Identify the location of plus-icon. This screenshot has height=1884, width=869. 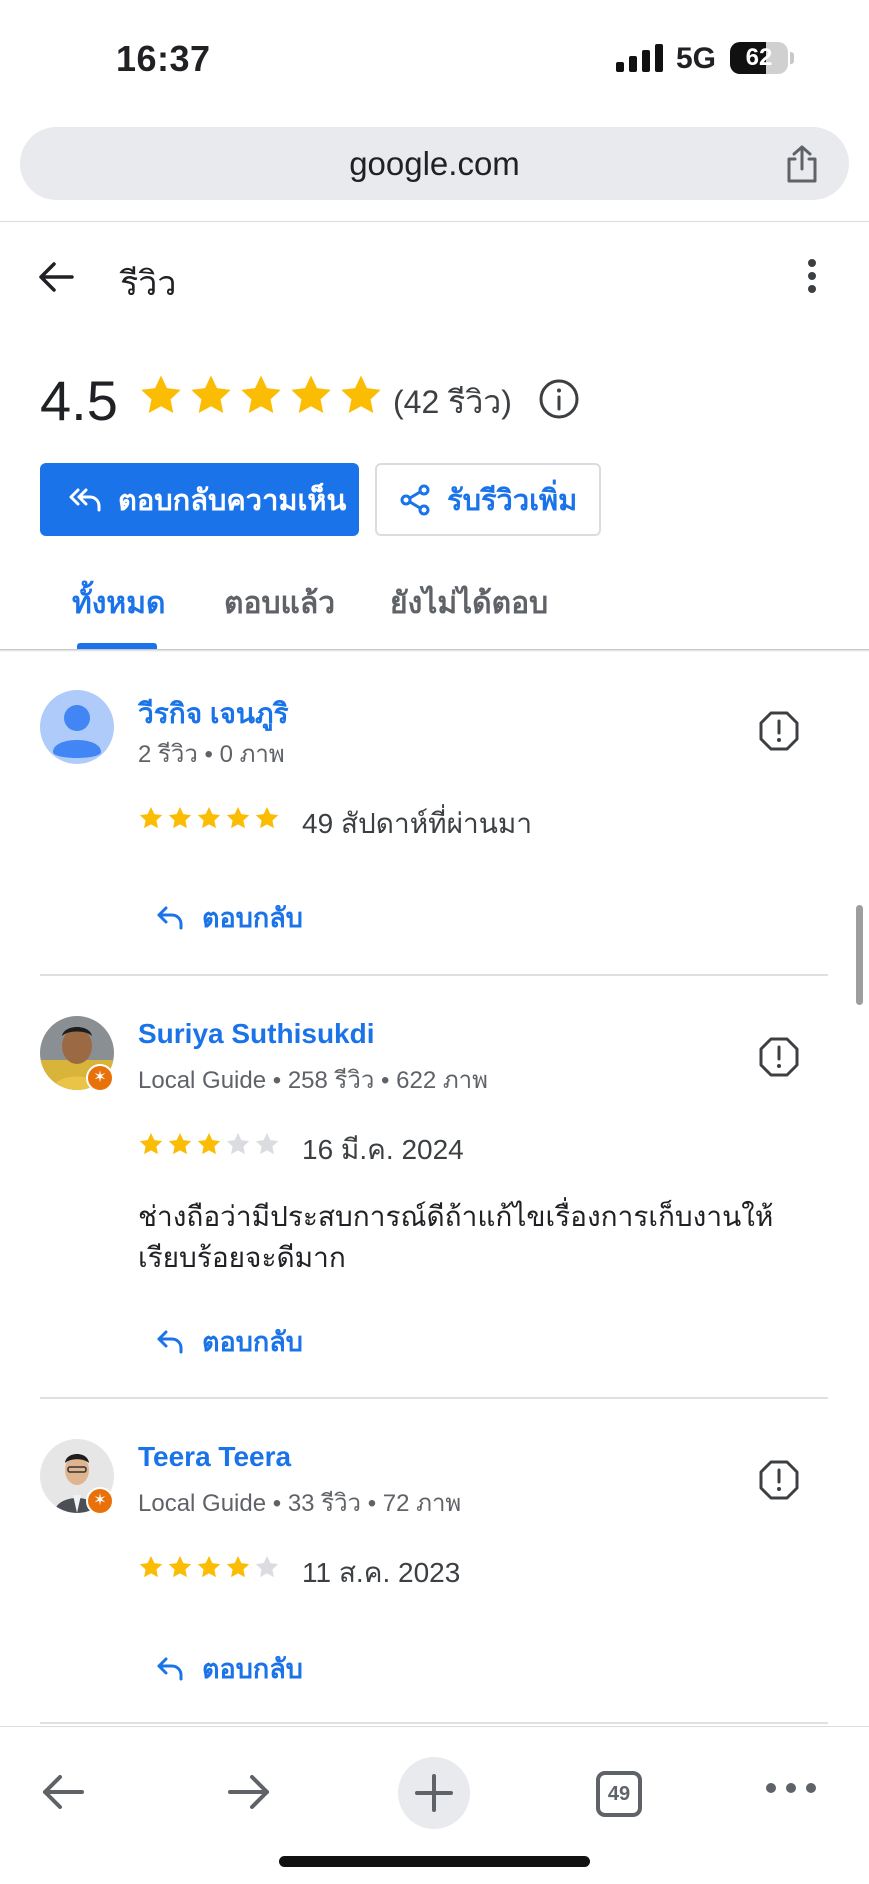
(434, 1793).